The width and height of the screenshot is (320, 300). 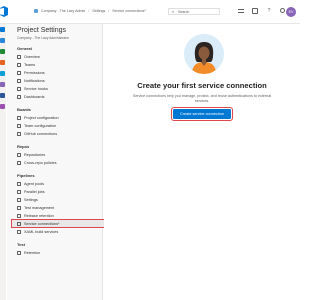 What do you see at coordinates (60, 231) in the screenshot?
I see `nav-item-xaml-build-services: XAML build services` at bounding box center [60, 231].